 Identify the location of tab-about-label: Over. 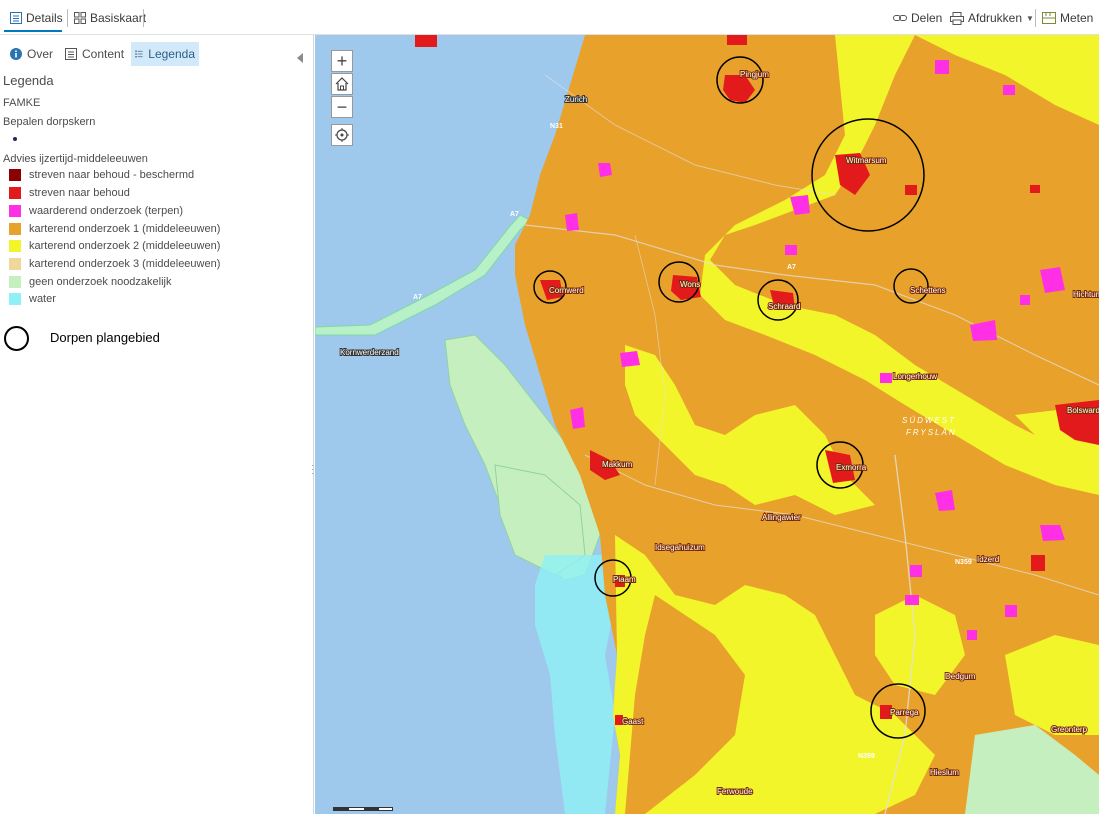
(40, 54).